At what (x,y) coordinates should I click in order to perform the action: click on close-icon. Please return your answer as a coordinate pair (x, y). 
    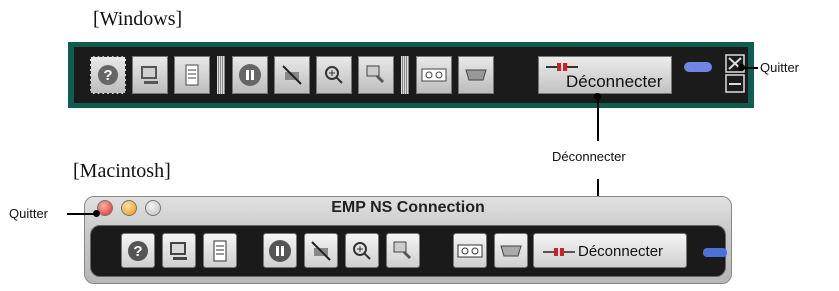
    Looking at the image, I should click on (735, 73).